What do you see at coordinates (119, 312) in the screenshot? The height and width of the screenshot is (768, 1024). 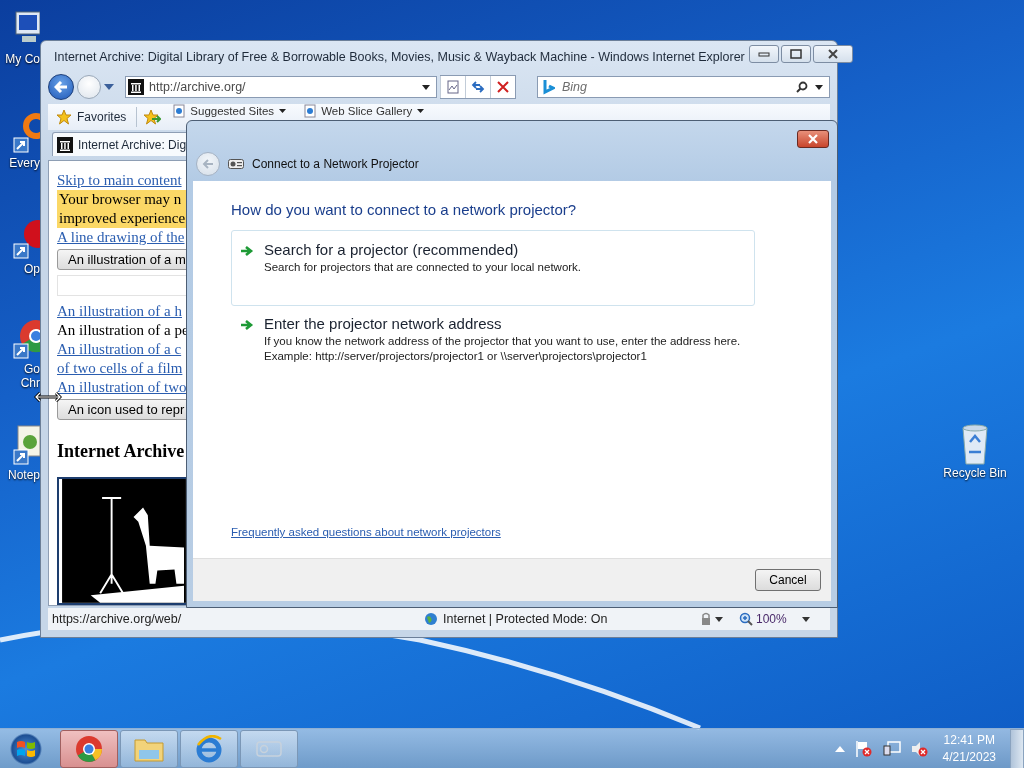 I see `page-link: An illustration of a h` at bounding box center [119, 312].